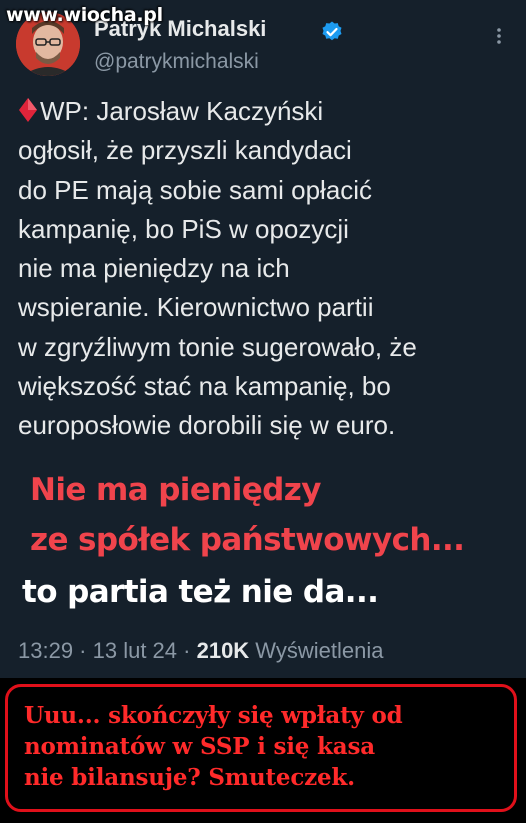 The image size is (526, 823). Describe the element at coordinates (185, 150) in the screenshot. I see `tweet-line: ogłosił, że przyszli kandydaci` at that location.